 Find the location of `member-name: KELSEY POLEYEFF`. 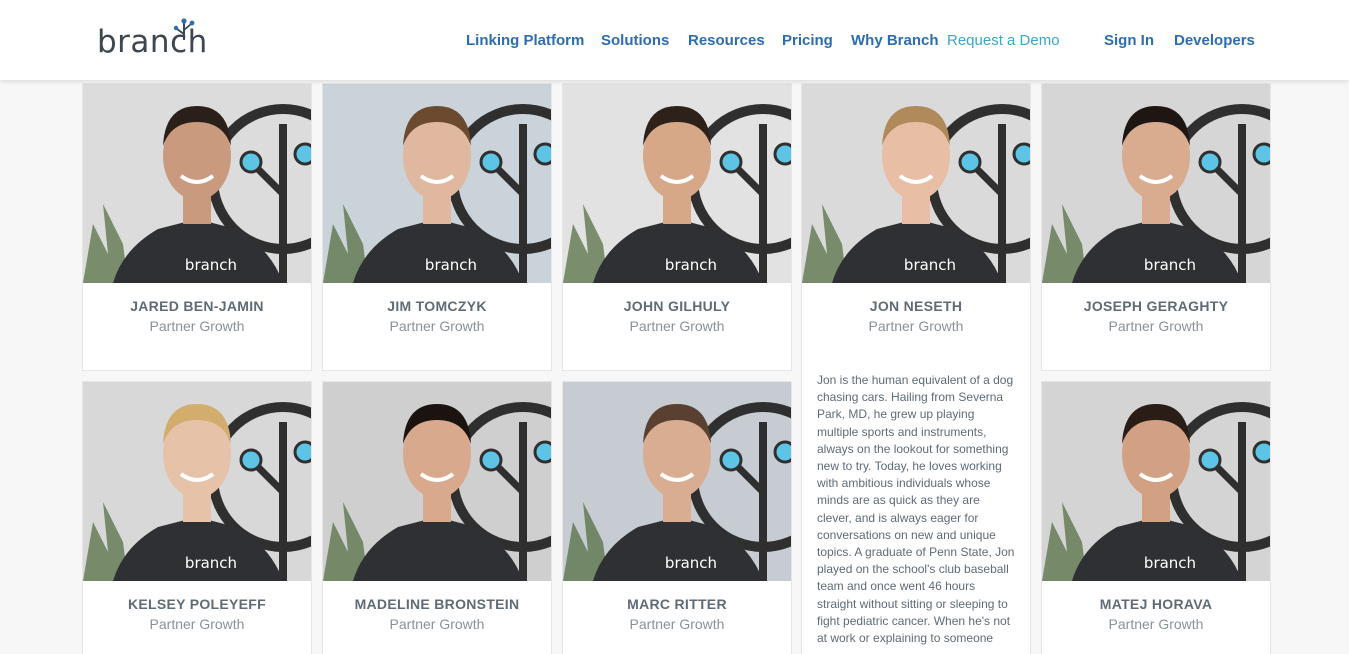

member-name: KELSEY POLEYEFF is located at coordinates (197, 604).